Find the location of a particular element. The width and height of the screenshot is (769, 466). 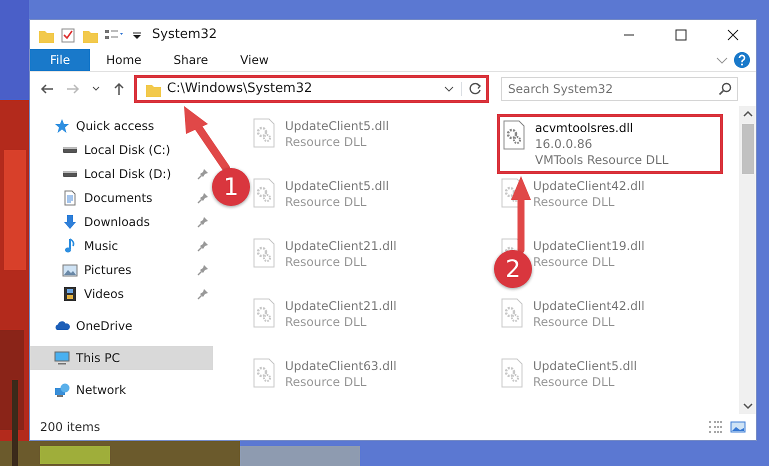

sidebar-item: Local Disk (D:) is located at coordinates (121, 174).